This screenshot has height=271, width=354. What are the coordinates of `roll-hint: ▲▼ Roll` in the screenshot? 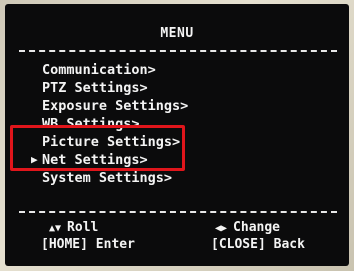 It's located at (73, 228).